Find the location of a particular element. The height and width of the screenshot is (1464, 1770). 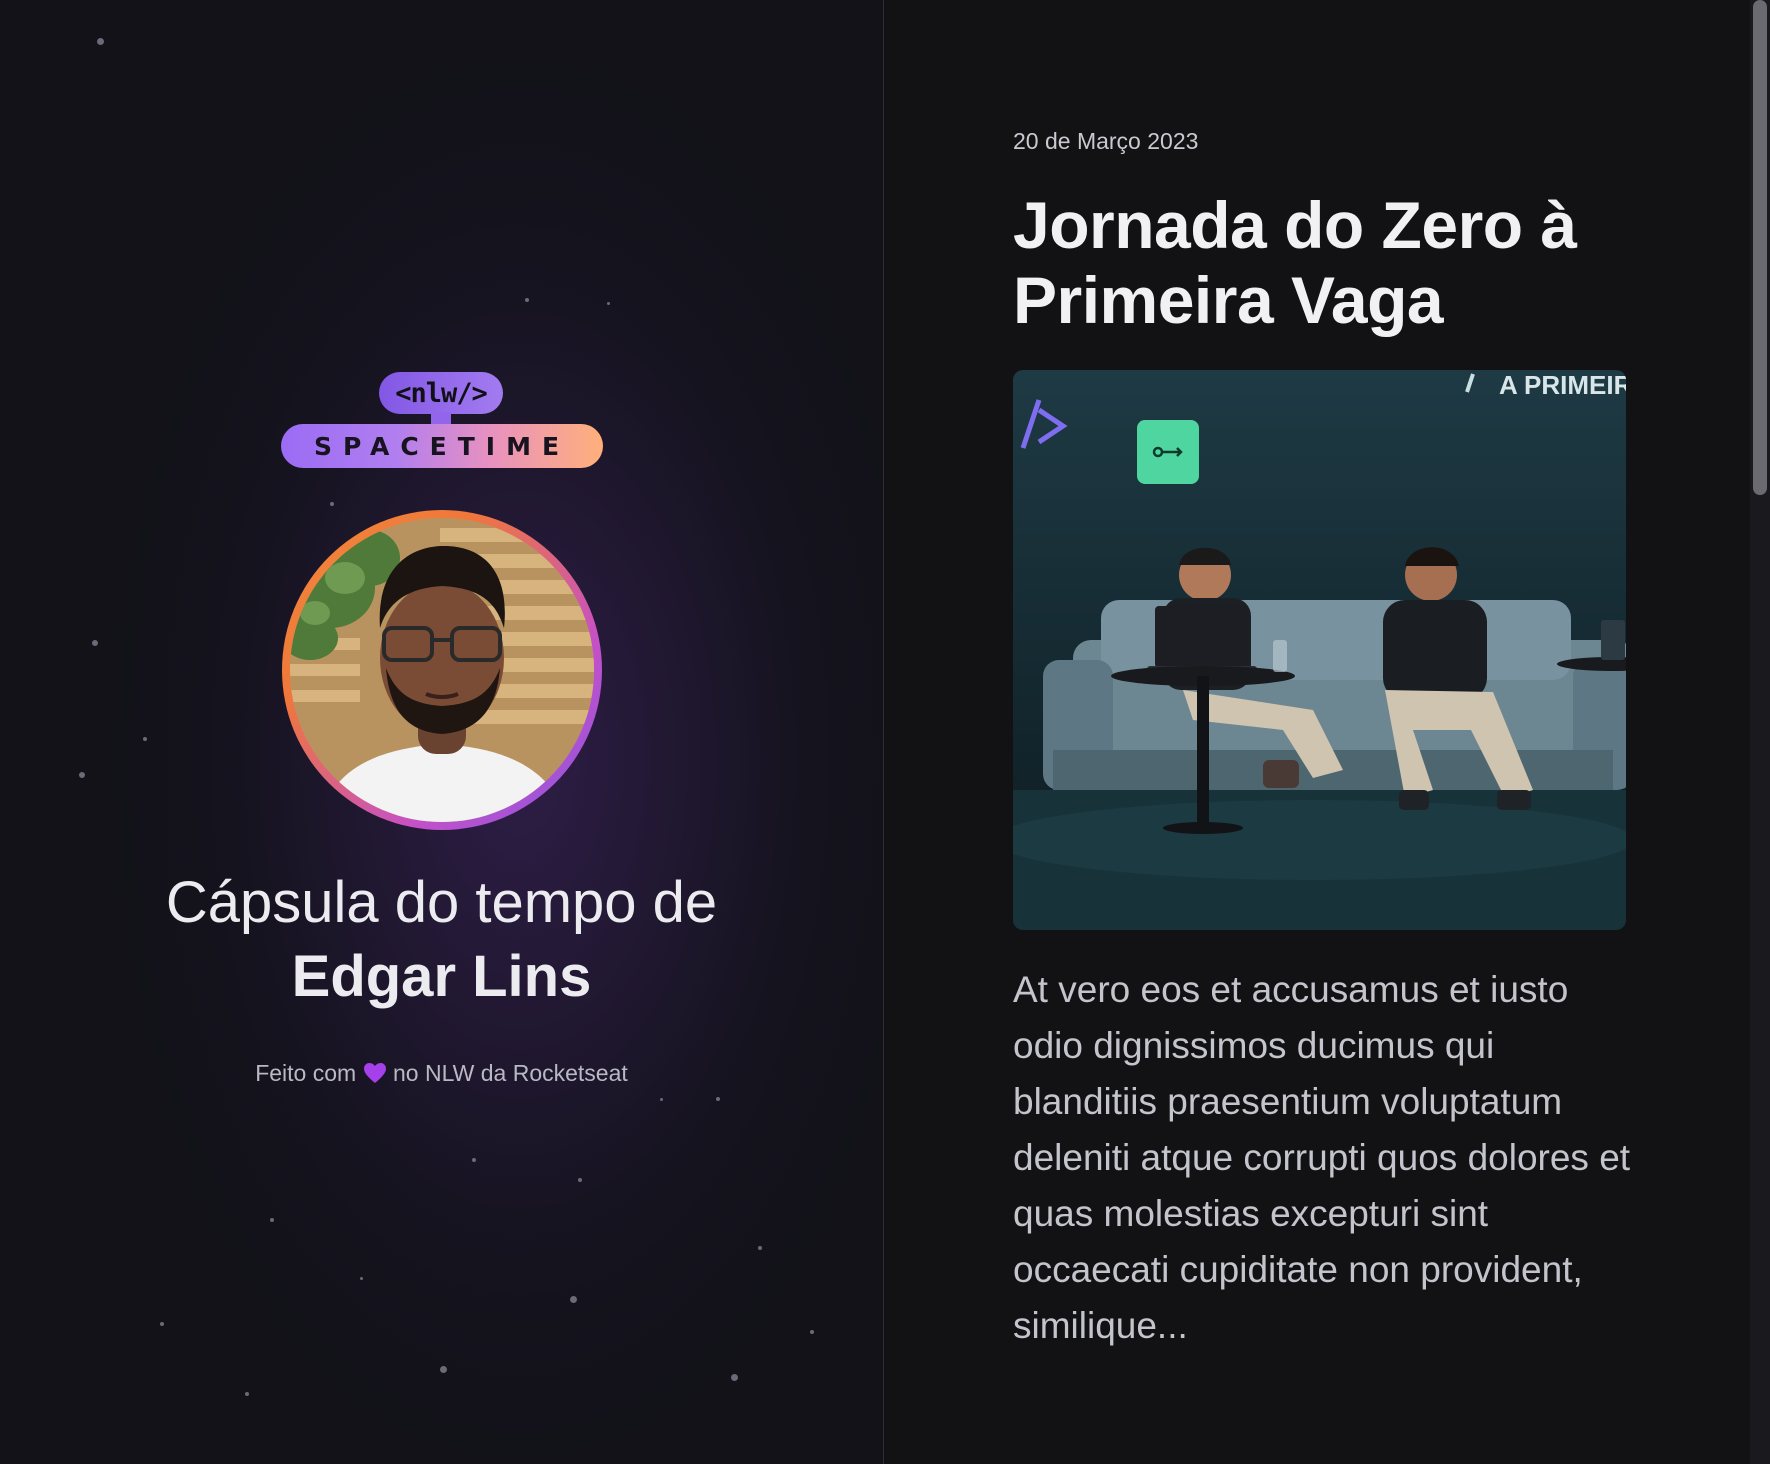

avatar-gradient-ring is located at coordinates (442, 670).